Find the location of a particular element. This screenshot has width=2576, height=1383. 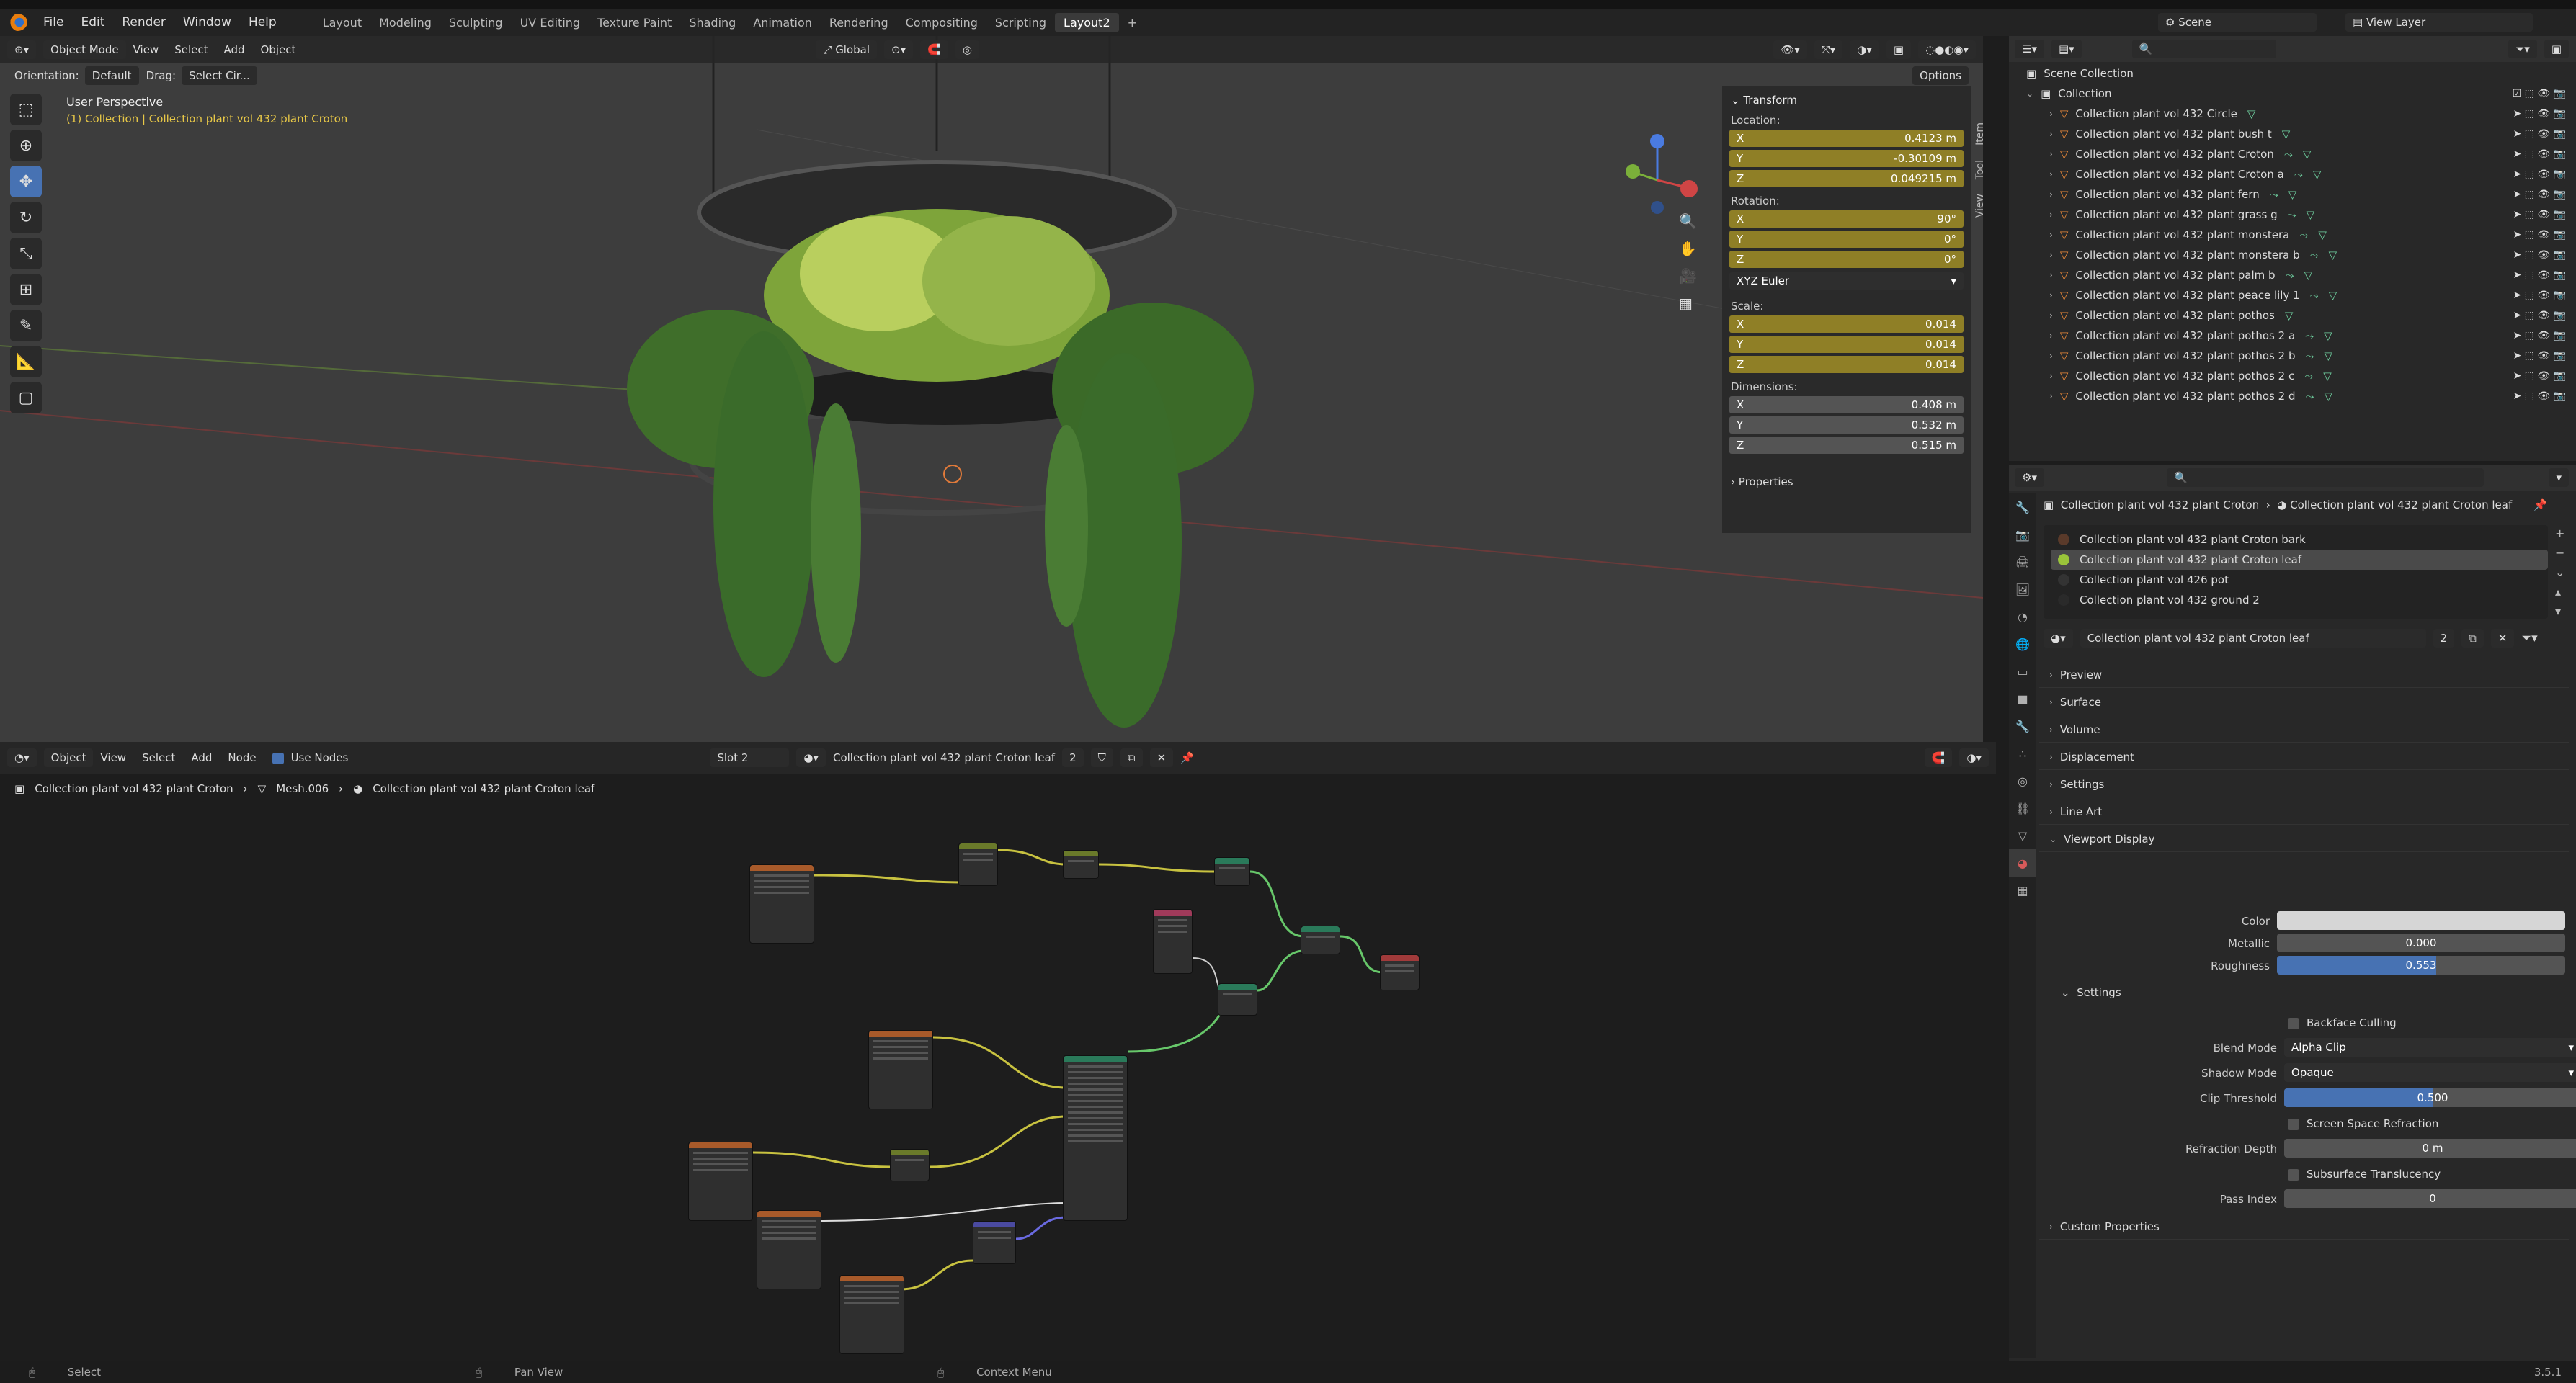

pan-icon: ✋ is located at coordinates (1693, 249).